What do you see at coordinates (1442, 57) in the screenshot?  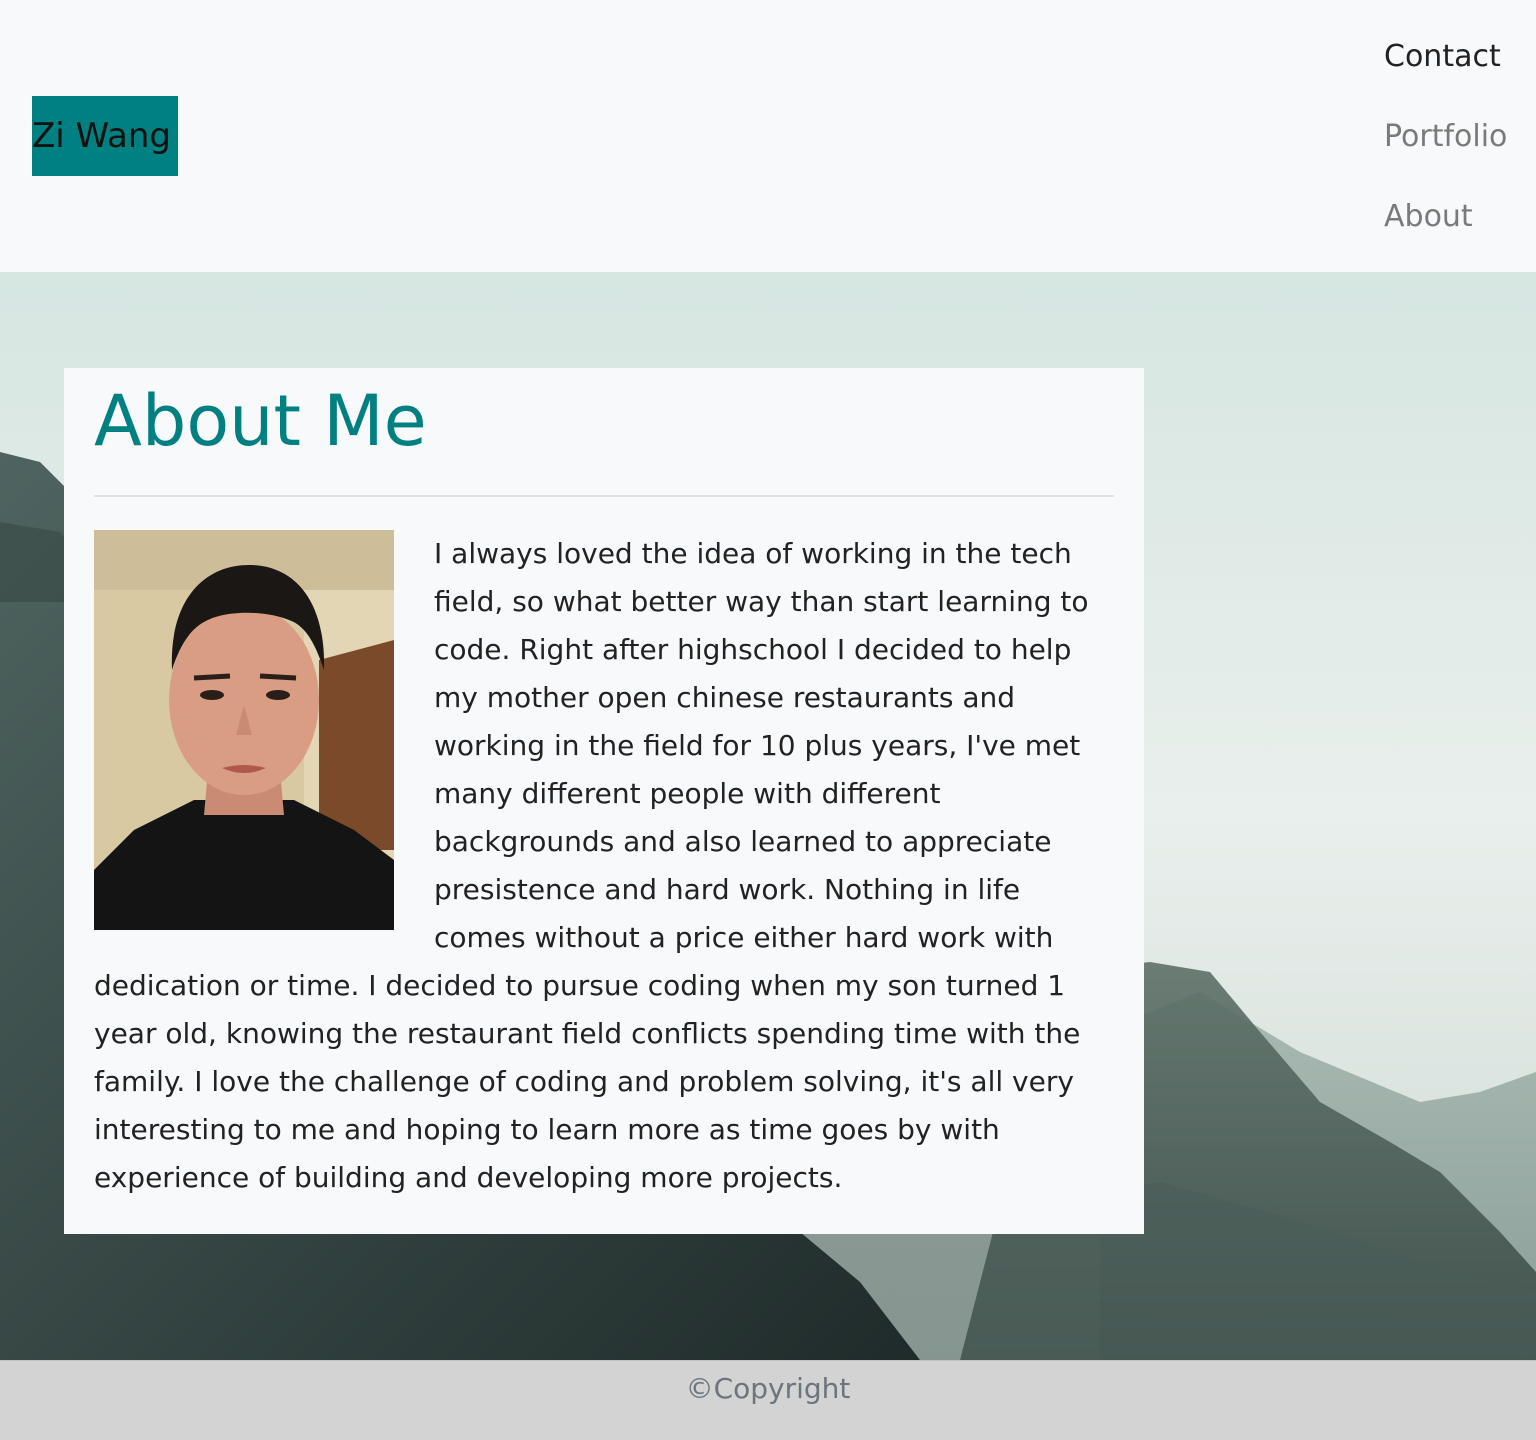 I see `nav-contact-link: Contact` at bounding box center [1442, 57].